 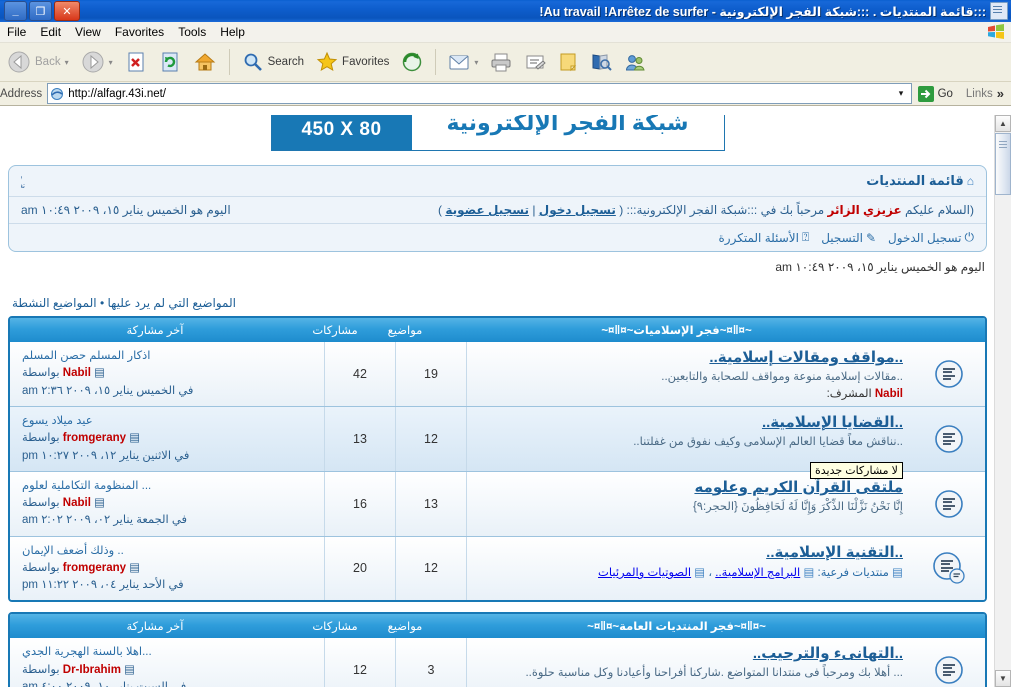 What do you see at coordinates (986, 93) in the screenshot?
I see `links-button: Links »` at bounding box center [986, 93].